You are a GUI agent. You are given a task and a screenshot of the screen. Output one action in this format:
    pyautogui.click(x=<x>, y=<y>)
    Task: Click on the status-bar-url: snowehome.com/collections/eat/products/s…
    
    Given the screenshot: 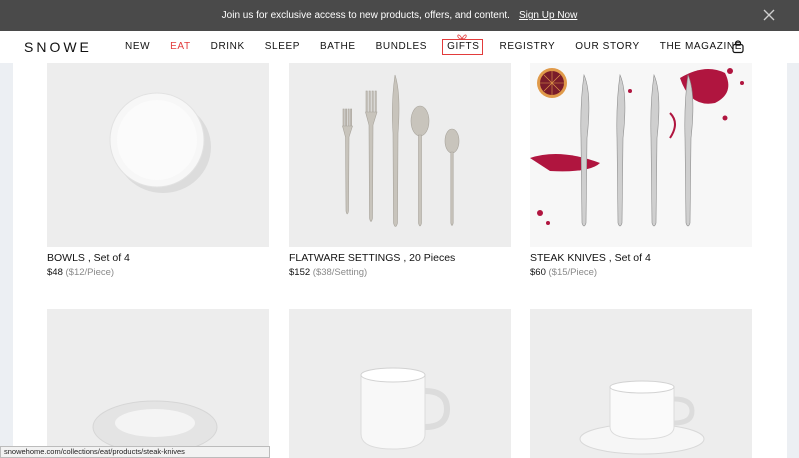 What is the action you would take?
    pyautogui.click(x=135, y=452)
    